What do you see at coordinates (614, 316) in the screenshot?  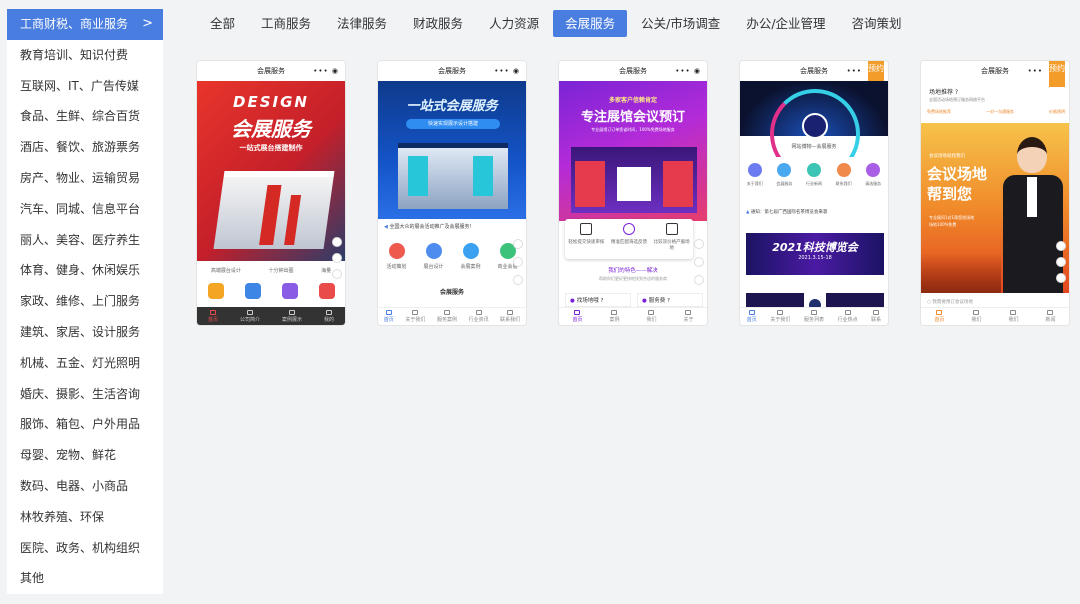 I see `nav-cases: 案例` at bounding box center [614, 316].